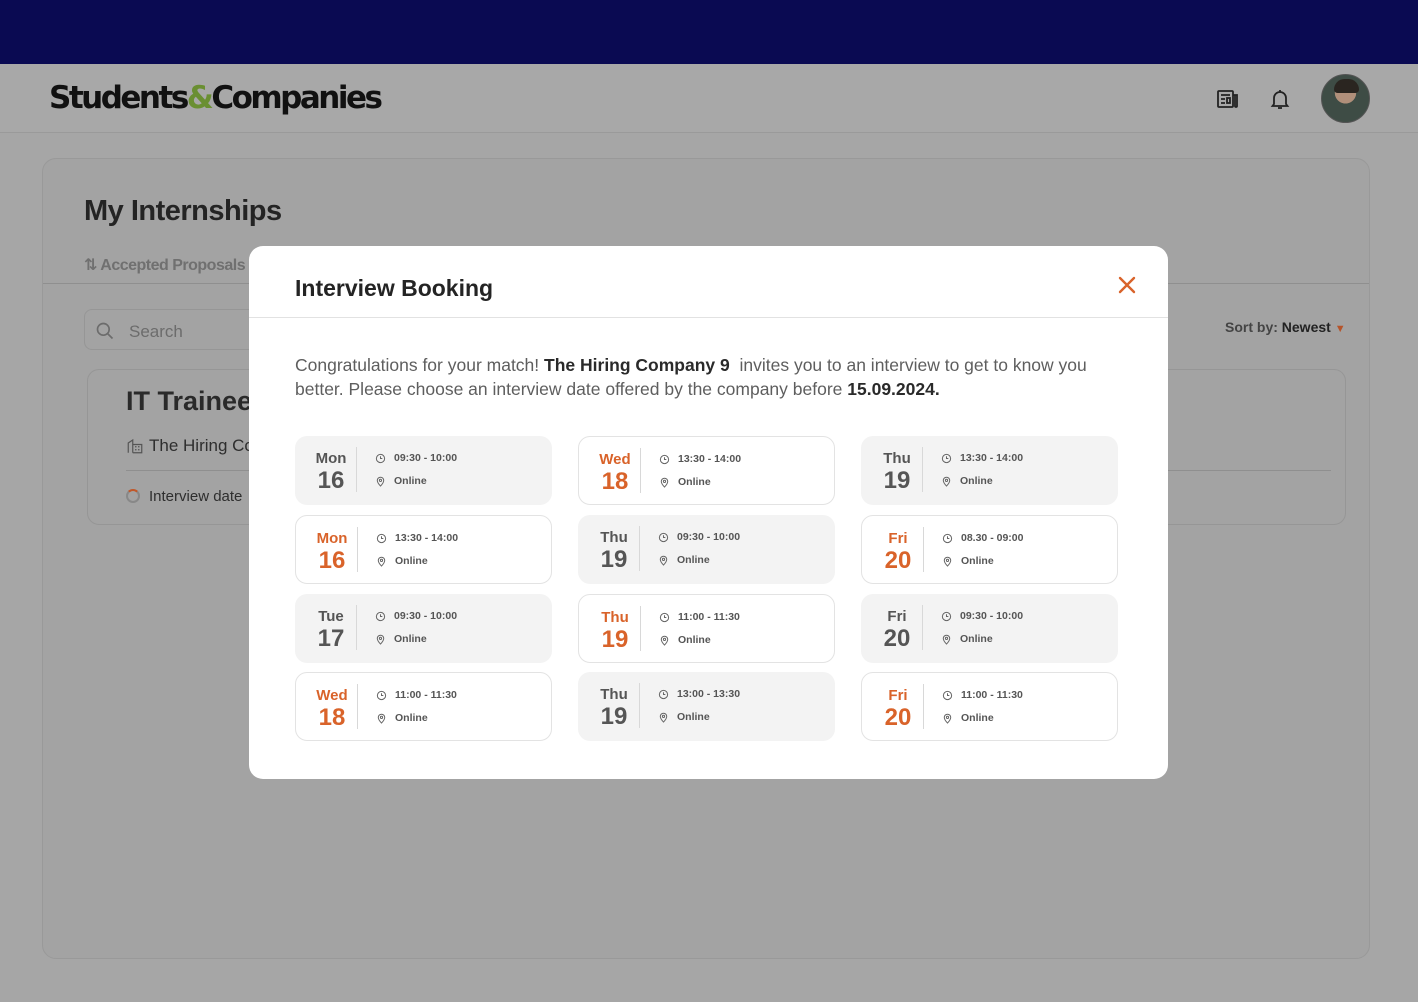 This screenshot has height=1002, width=1418. What do you see at coordinates (133, 496) in the screenshot?
I see `spinner-icon` at bounding box center [133, 496].